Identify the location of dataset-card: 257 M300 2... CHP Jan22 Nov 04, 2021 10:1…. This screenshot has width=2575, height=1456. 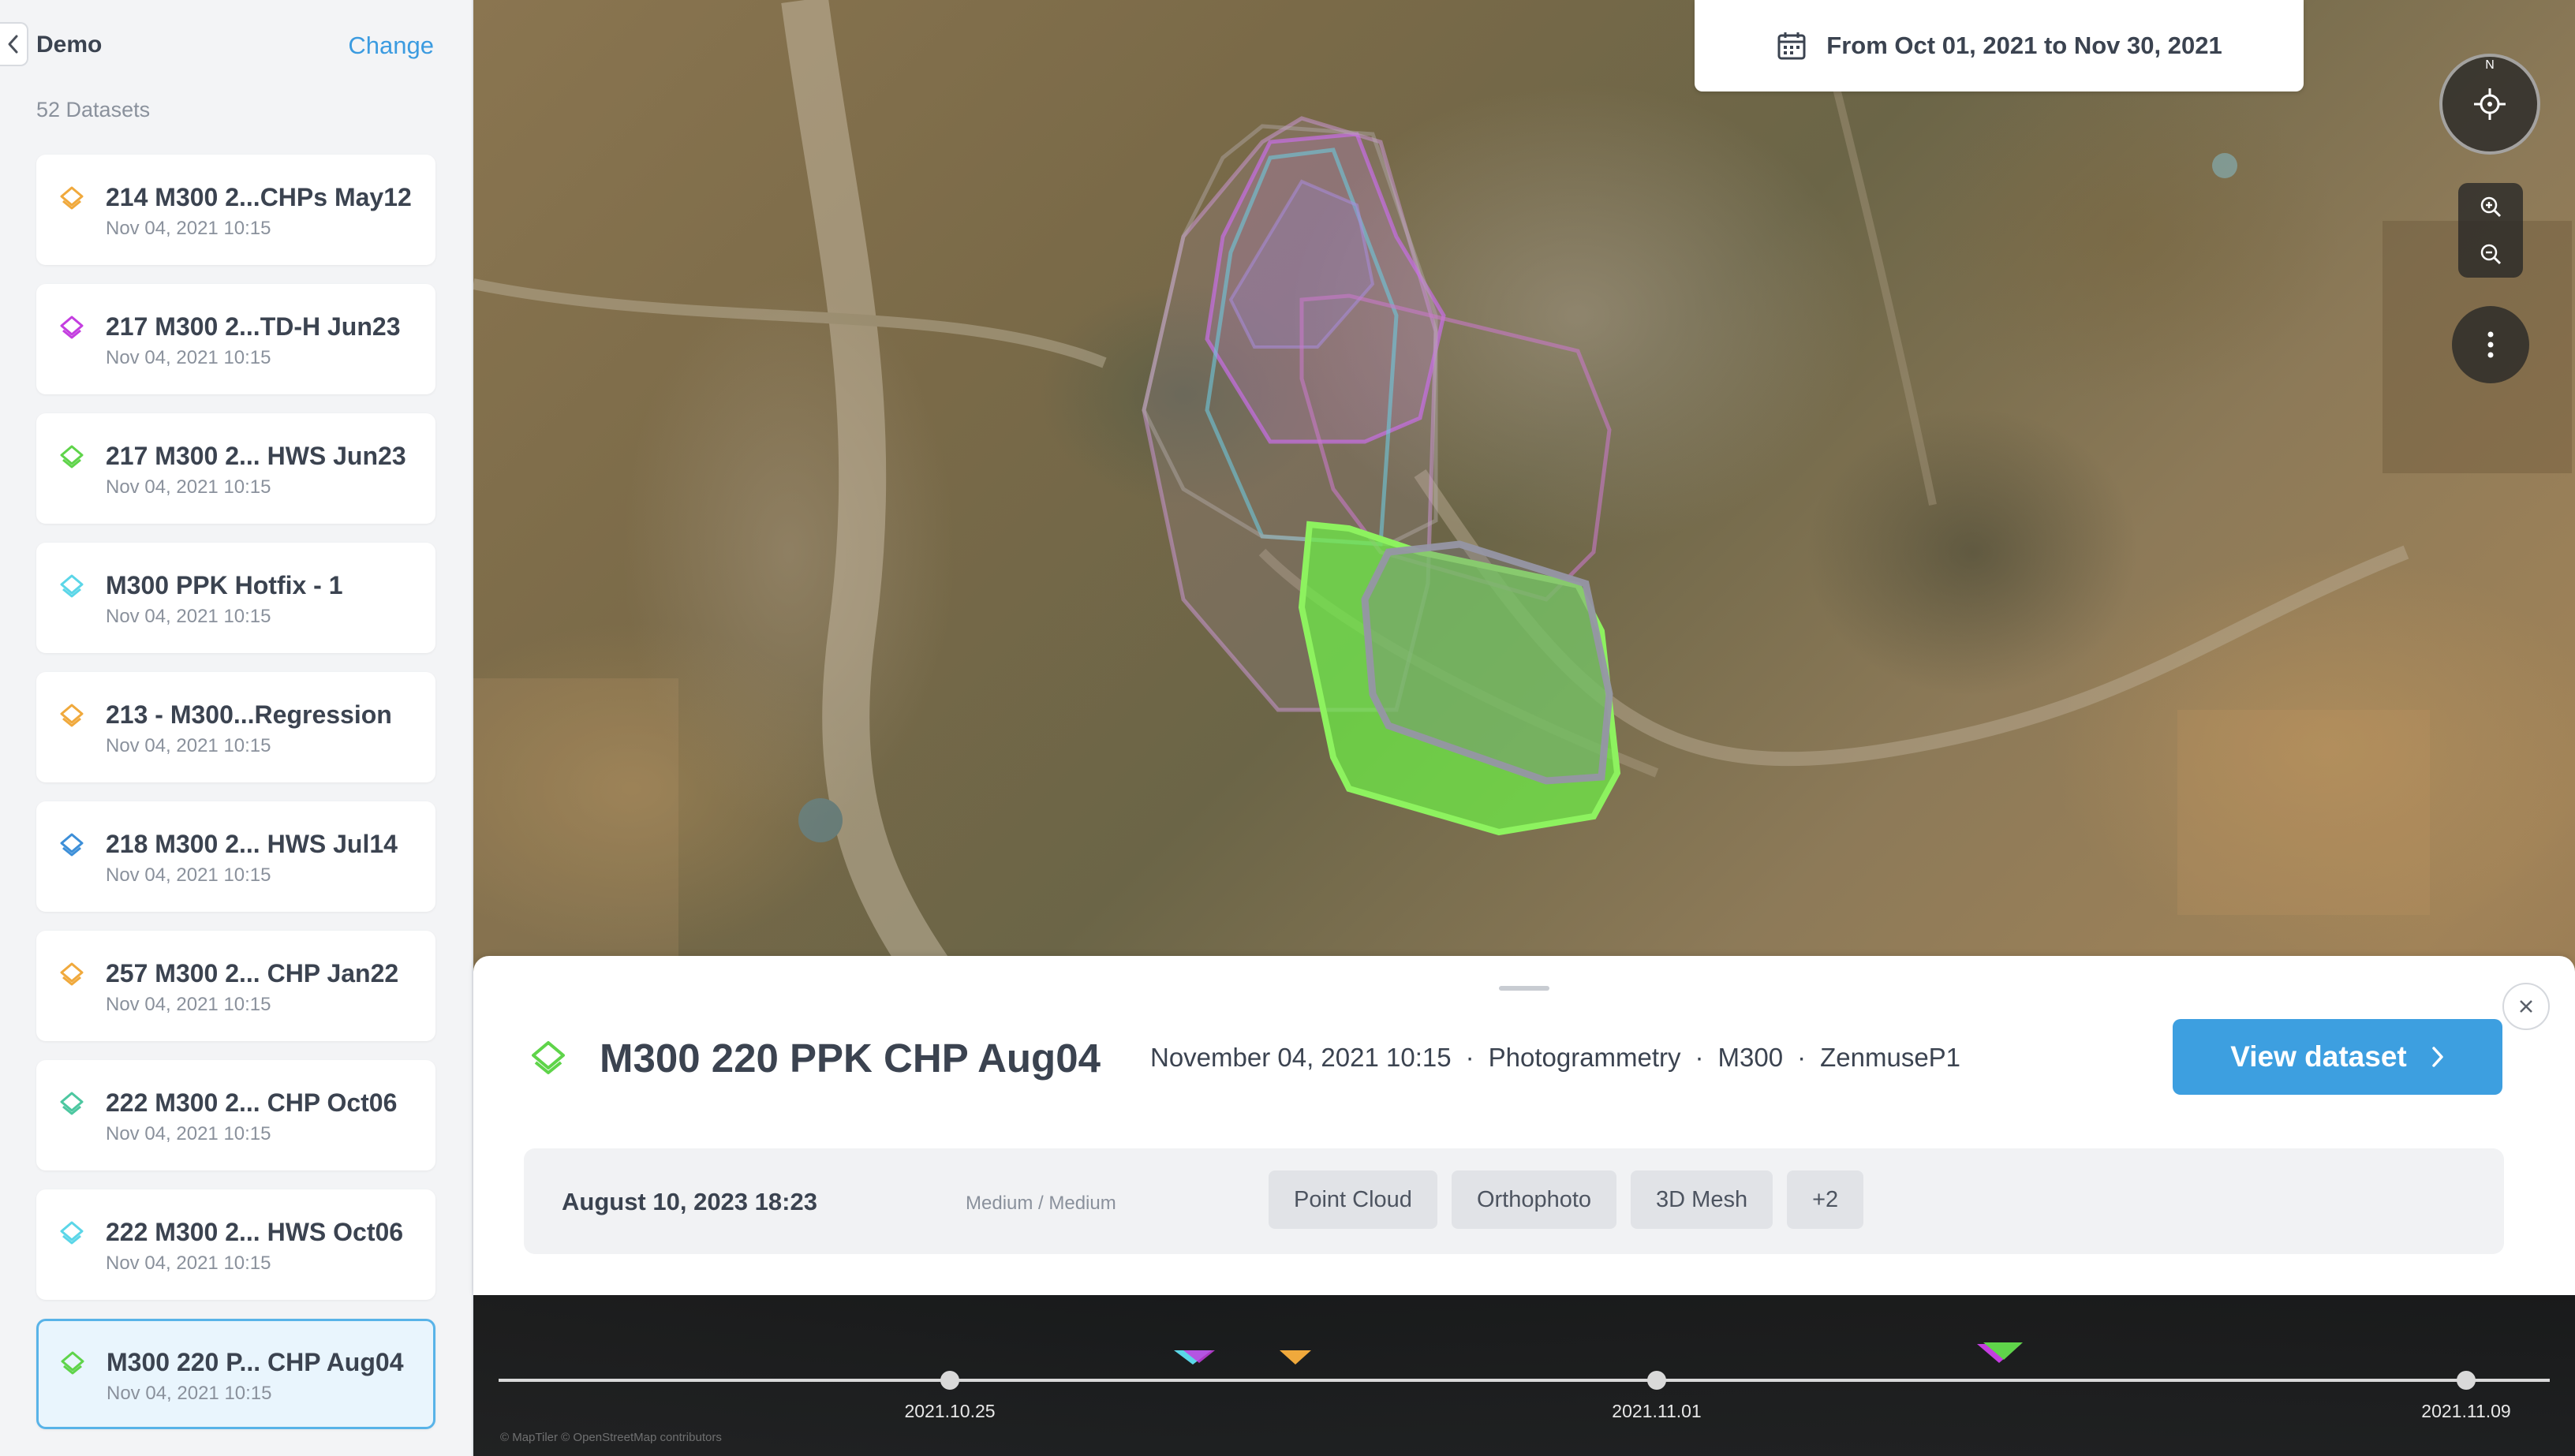
(235, 986).